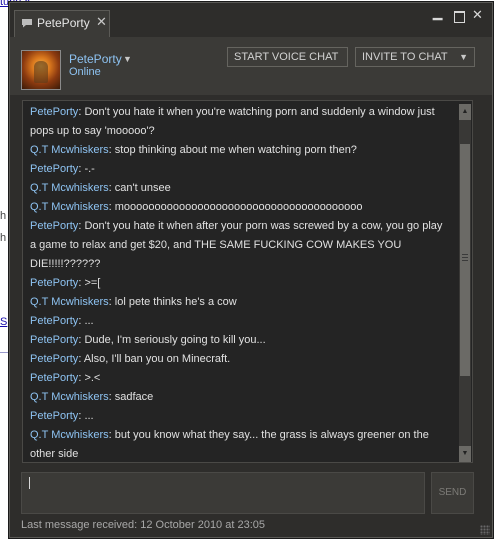 Image resolution: width=495 pixels, height=540 pixels. What do you see at coordinates (92, 378) in the screenshot?
I see `message-text: >.<` at bounding box center [92, 378].